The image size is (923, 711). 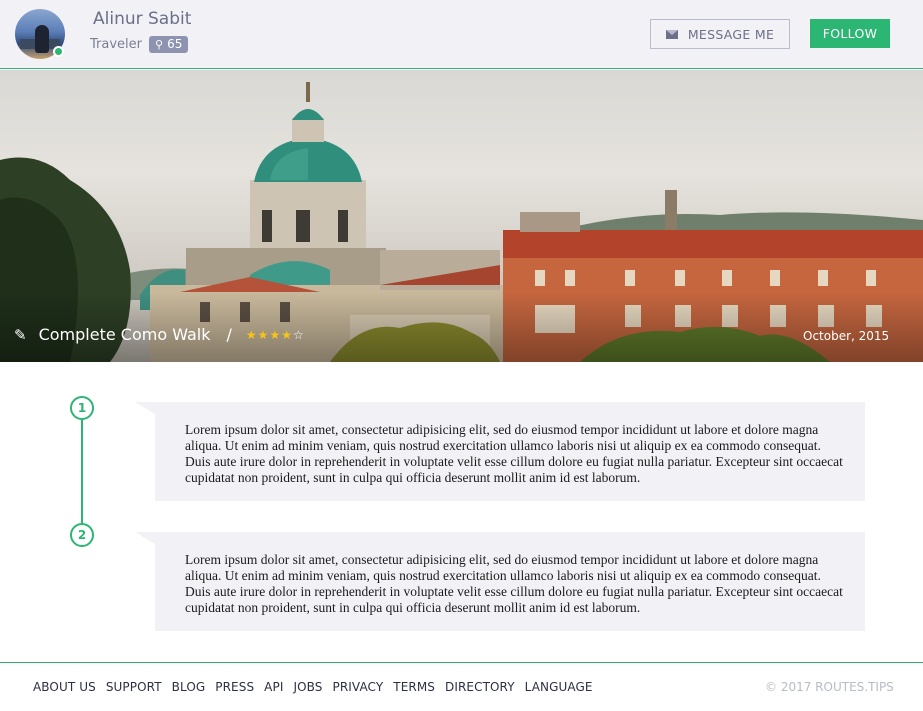 I want to click on route-date: October, 2015, so click(x=846, y=336).